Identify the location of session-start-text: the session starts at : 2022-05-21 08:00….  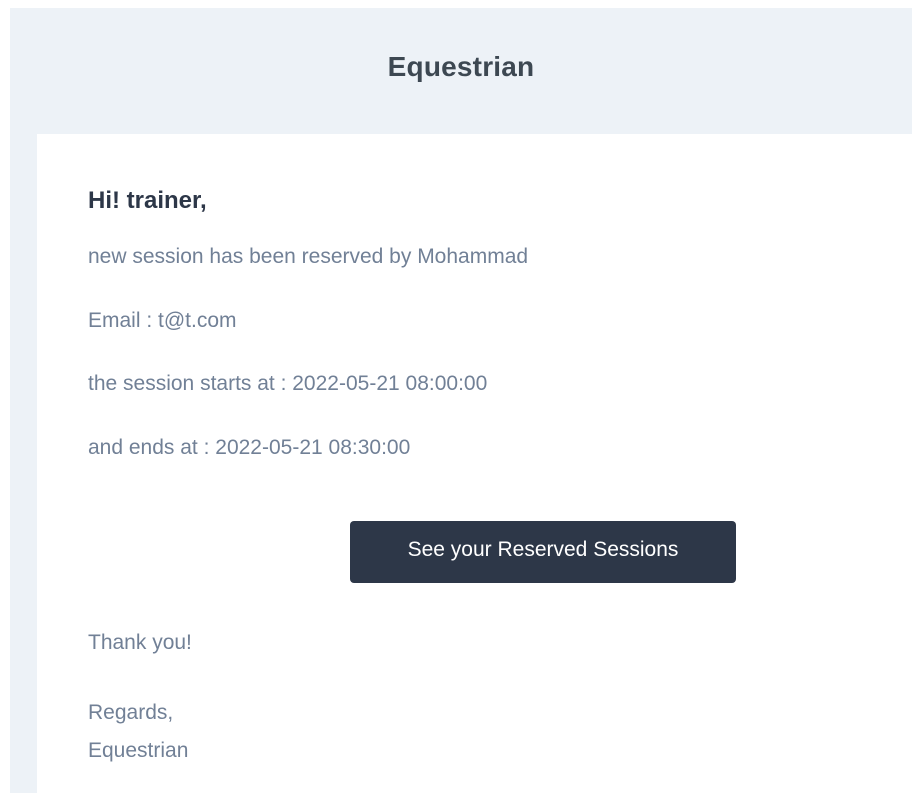
(288, 383).